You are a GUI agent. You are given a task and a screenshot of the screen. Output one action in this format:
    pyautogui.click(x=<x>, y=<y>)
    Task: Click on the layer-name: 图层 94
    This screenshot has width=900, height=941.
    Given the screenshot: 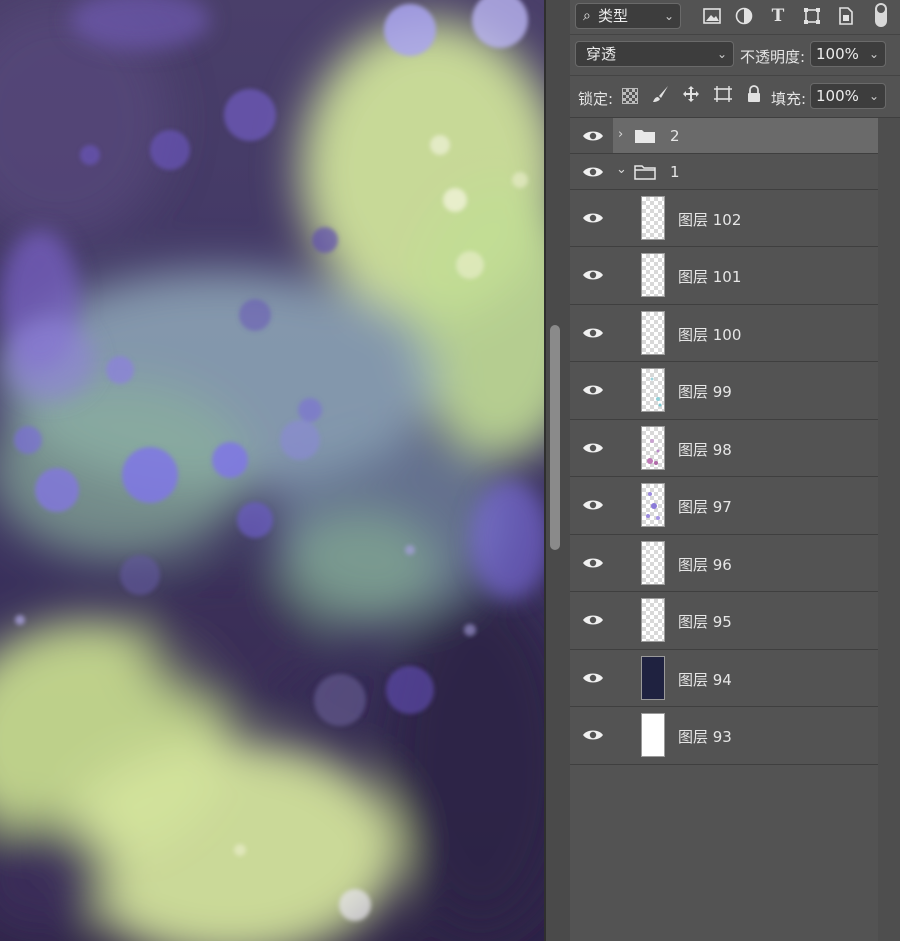 What is the action you would take?
    pyautogui.click(x=705, y=680)
    